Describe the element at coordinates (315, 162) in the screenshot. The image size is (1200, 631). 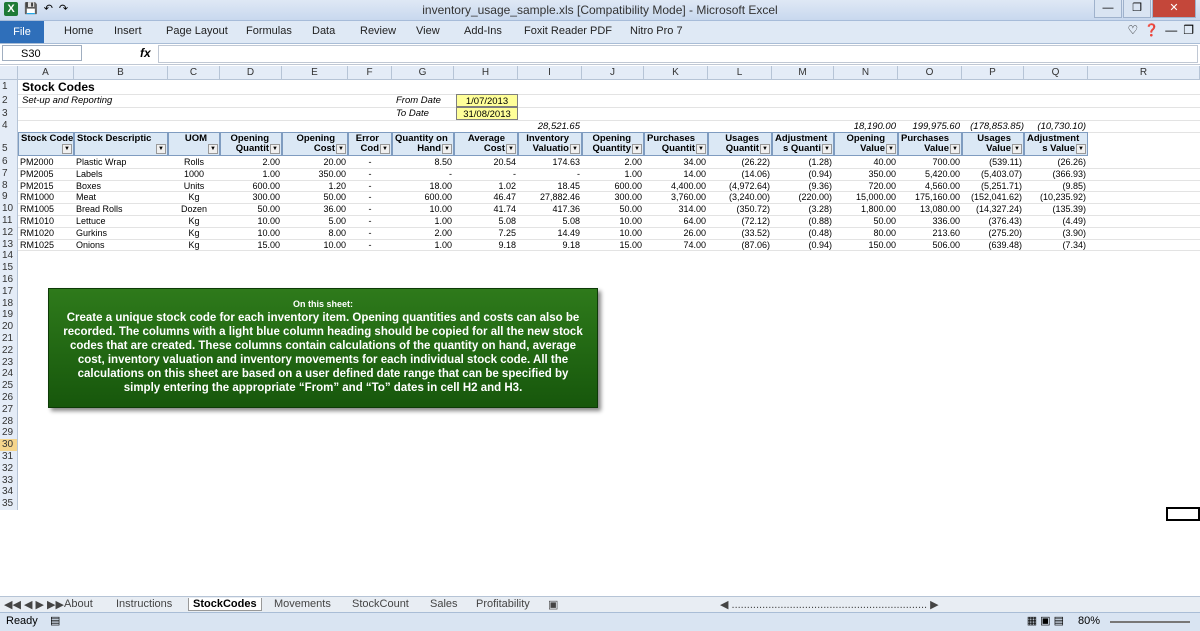
I see `table-cell: 20.00` at that location.